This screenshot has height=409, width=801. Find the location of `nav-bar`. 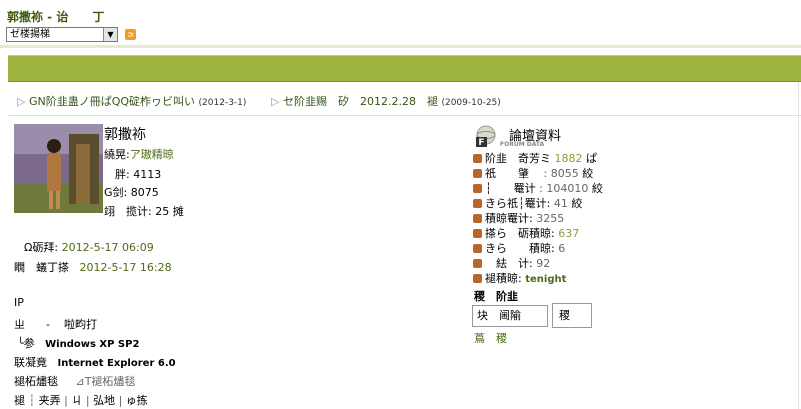

nav-bar is located at coordinates (404, 68).